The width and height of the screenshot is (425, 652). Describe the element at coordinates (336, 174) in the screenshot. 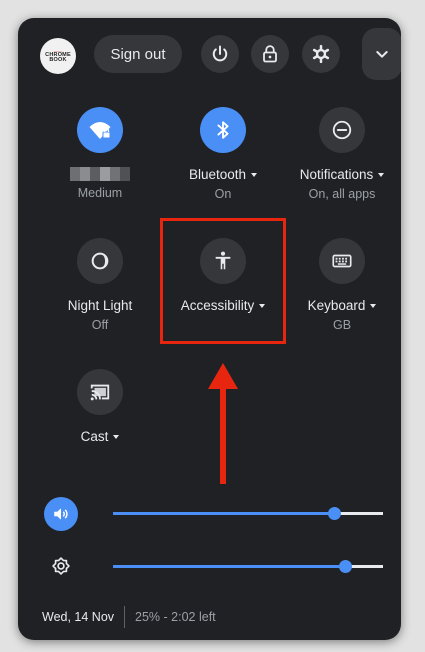

I see `notifications-label: Notifications` at that location.